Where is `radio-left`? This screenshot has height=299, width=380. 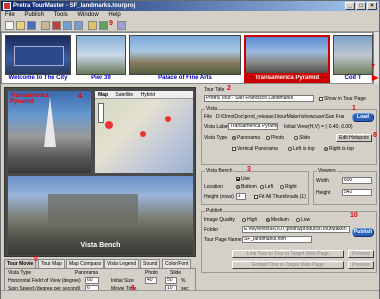
radio-left is located at coordinates (262, 186).